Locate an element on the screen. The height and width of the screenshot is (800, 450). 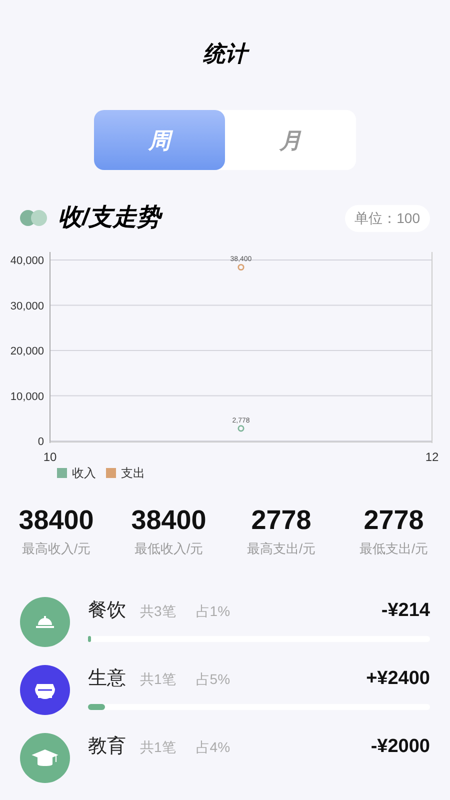
category-name: 生意 is located at coordinates (107, 678).